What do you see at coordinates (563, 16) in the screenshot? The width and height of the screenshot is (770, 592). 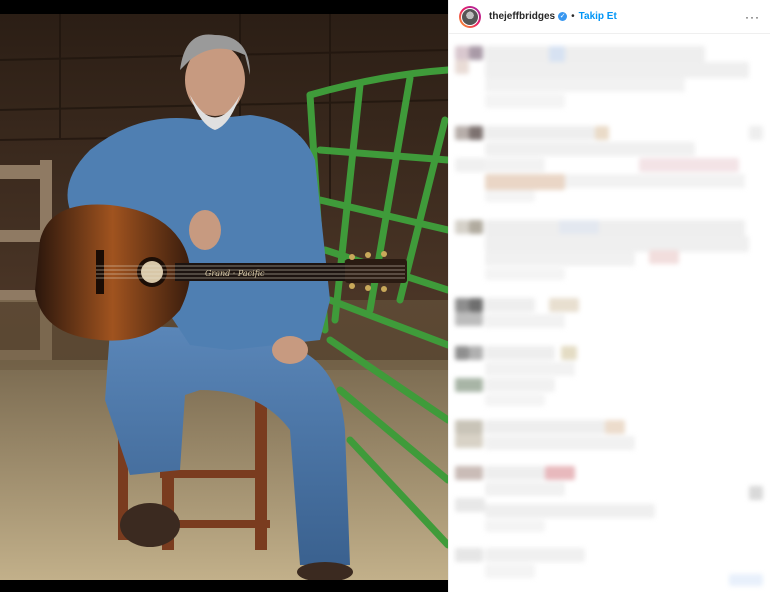 I see `verified-icon: ✓` at bounding box center [563, 16].